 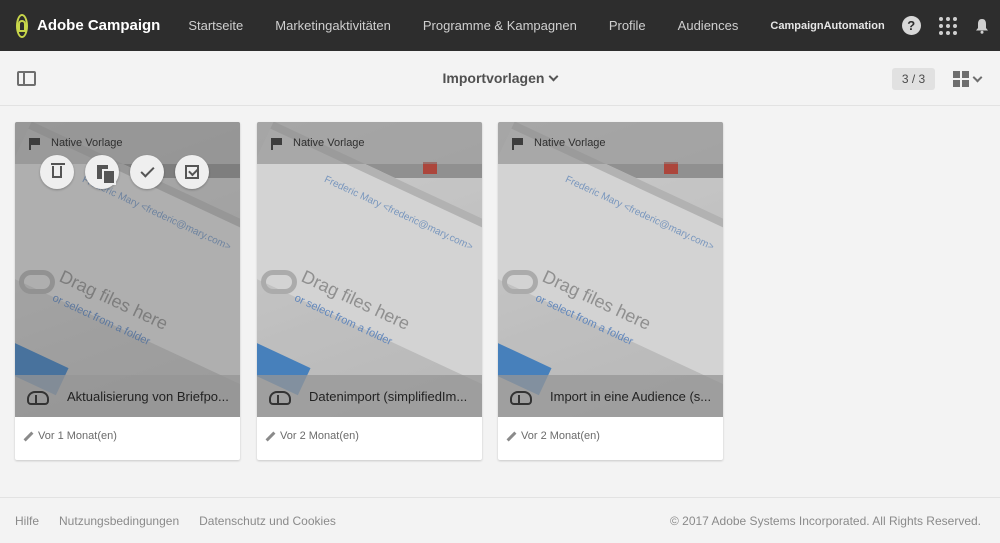 I want to click on duplicate-button, so click(x=102, y=172).